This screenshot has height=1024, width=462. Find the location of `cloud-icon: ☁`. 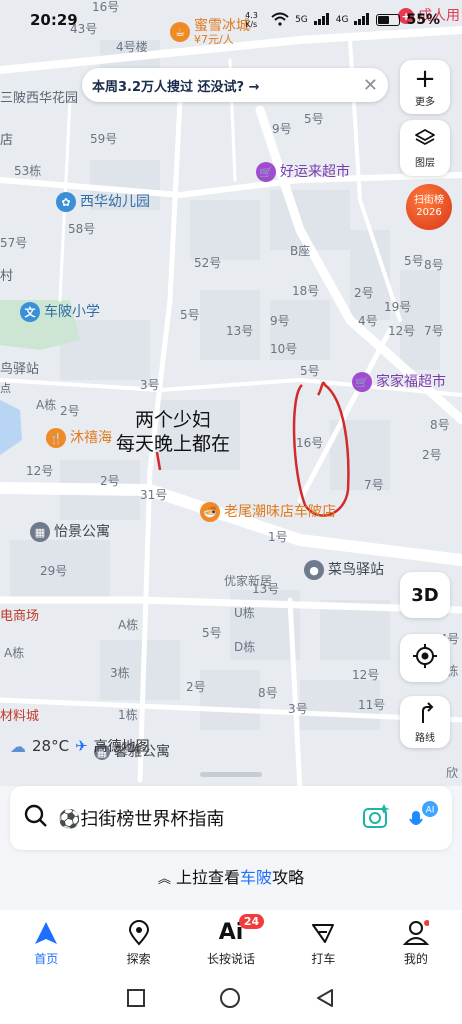

cloud-icon: ☁ is located at coordinates (18, 746).